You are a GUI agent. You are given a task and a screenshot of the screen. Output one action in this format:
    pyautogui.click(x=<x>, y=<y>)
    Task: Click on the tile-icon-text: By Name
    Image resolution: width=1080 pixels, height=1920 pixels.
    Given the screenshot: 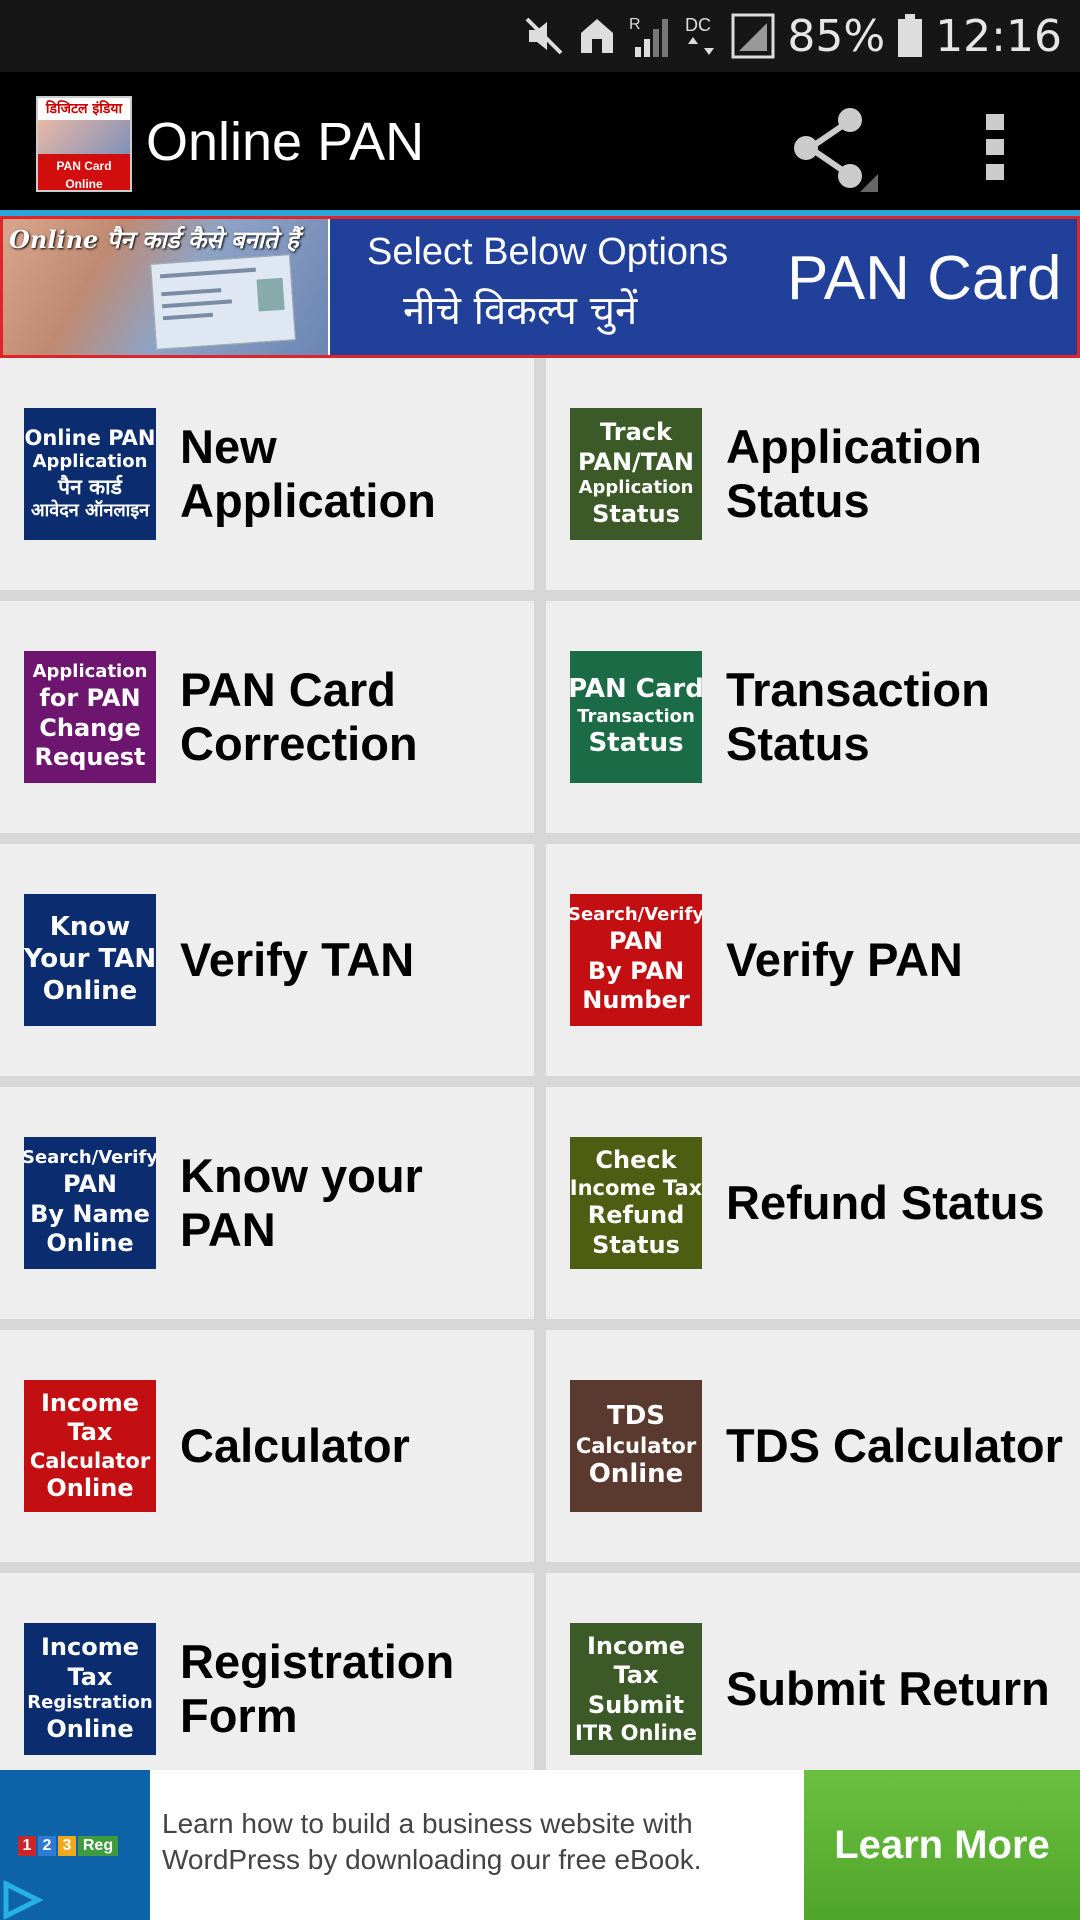 What is the action you would take?
    pyautogui.click(x=90, y=1213)
    